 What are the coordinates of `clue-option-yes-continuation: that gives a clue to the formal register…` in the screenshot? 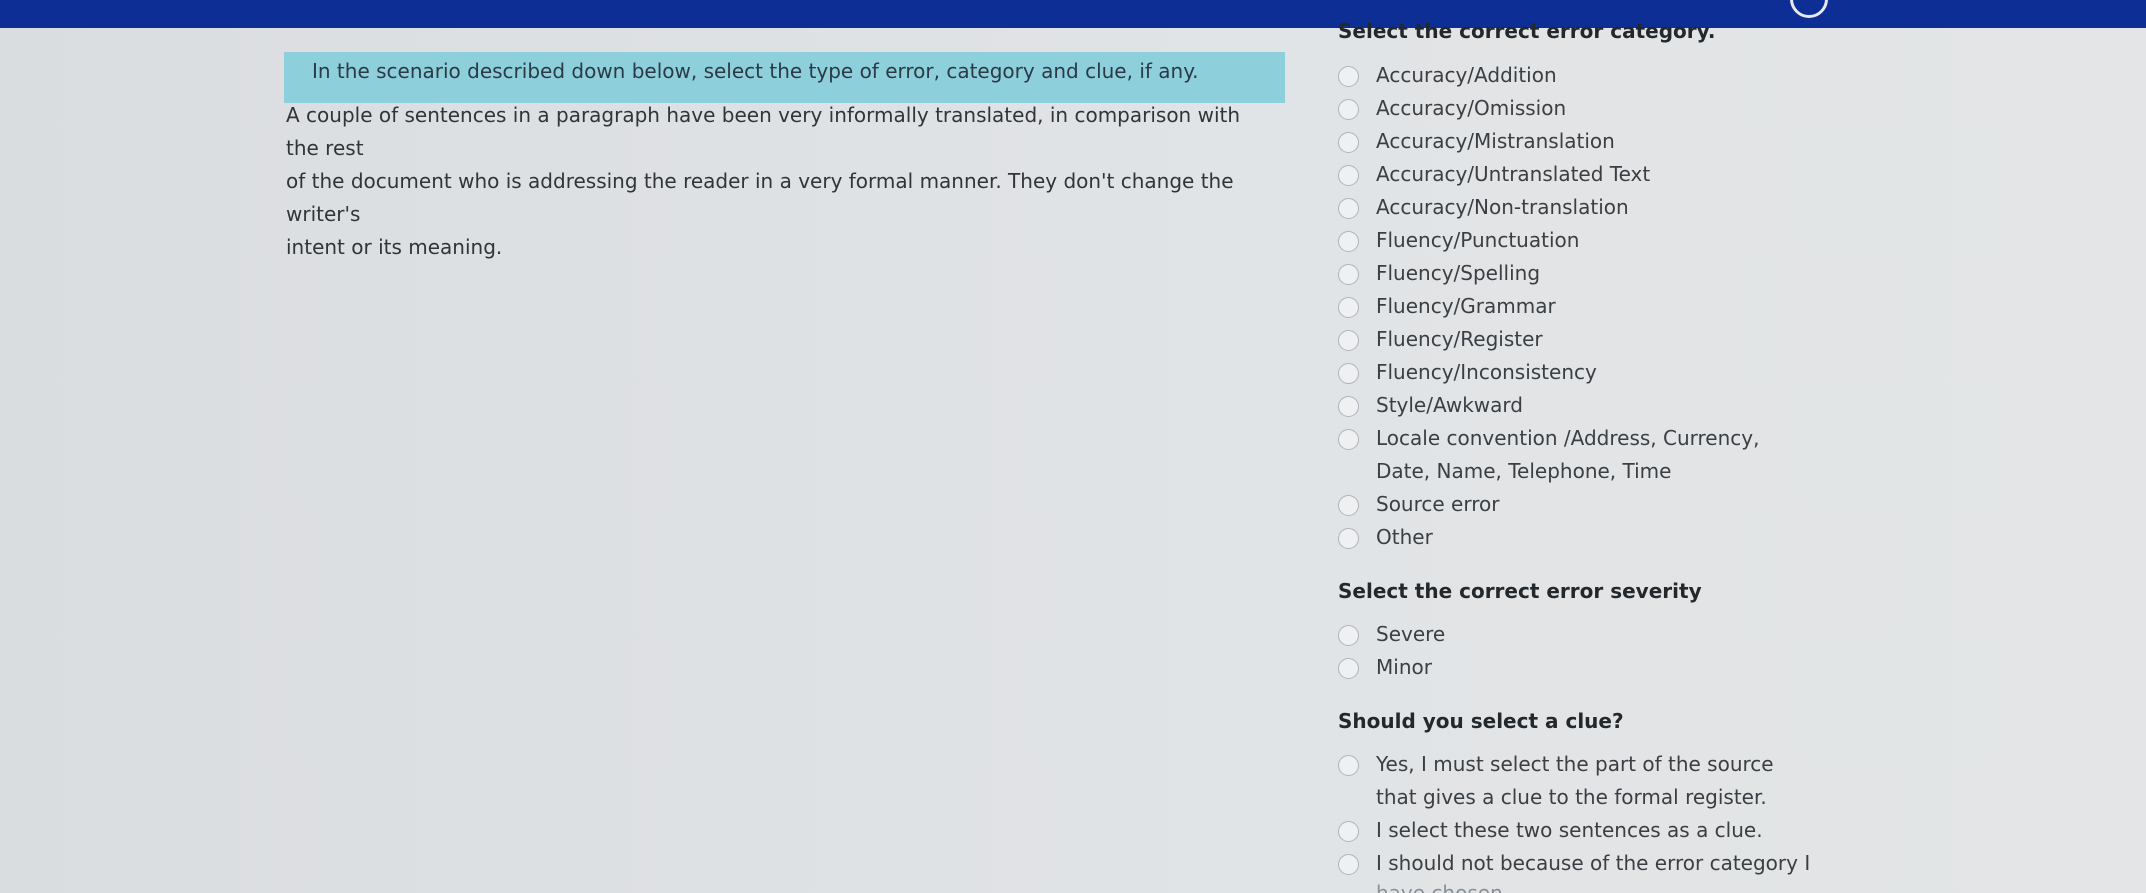 It's located at (1571, 797).